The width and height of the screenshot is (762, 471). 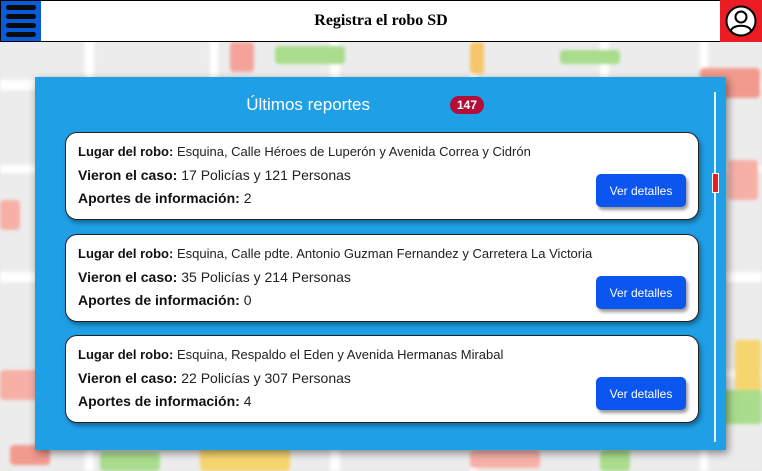 I want to click on contrib-row: Aportes de información: 0, so click(x=164, y=300).